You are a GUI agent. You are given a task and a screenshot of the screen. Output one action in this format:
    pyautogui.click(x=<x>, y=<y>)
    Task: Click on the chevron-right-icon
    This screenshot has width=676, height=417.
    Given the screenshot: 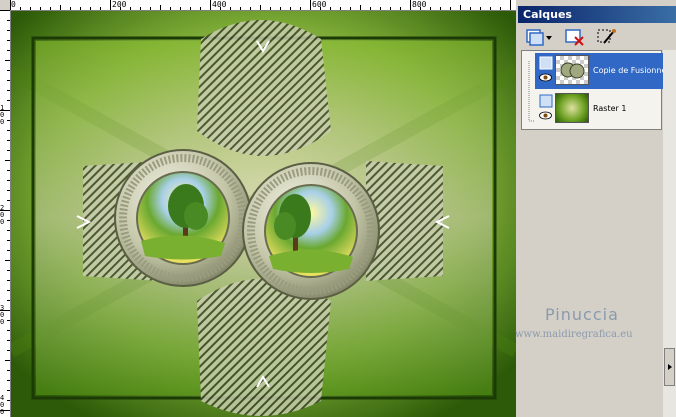 What is the action you would take?
    pyautogui.click(x=670, y=367)
    